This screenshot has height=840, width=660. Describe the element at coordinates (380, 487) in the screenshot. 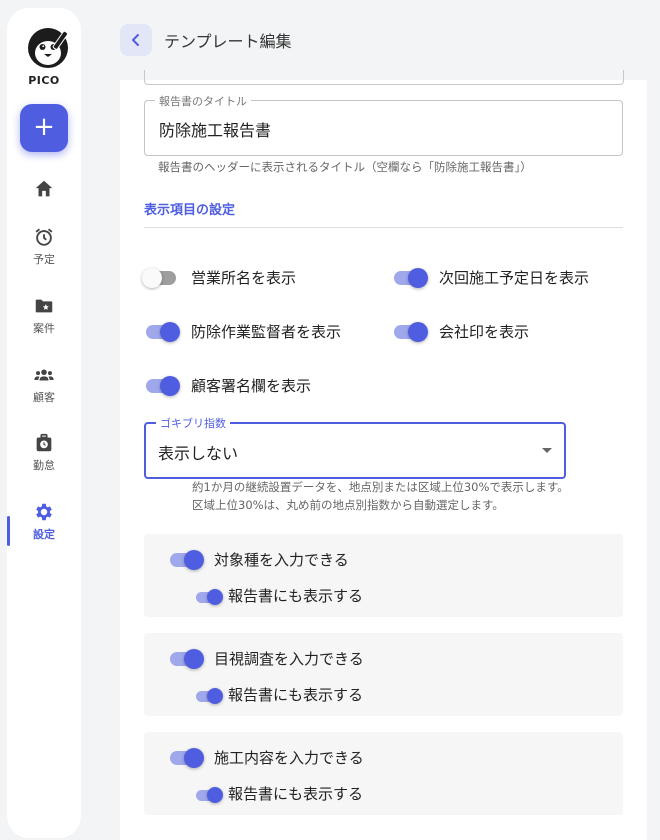

I see `cockroach-index-helper-1: 約1か月の継続設置データを、地点別または区域上位30%で表示します。` at that location.